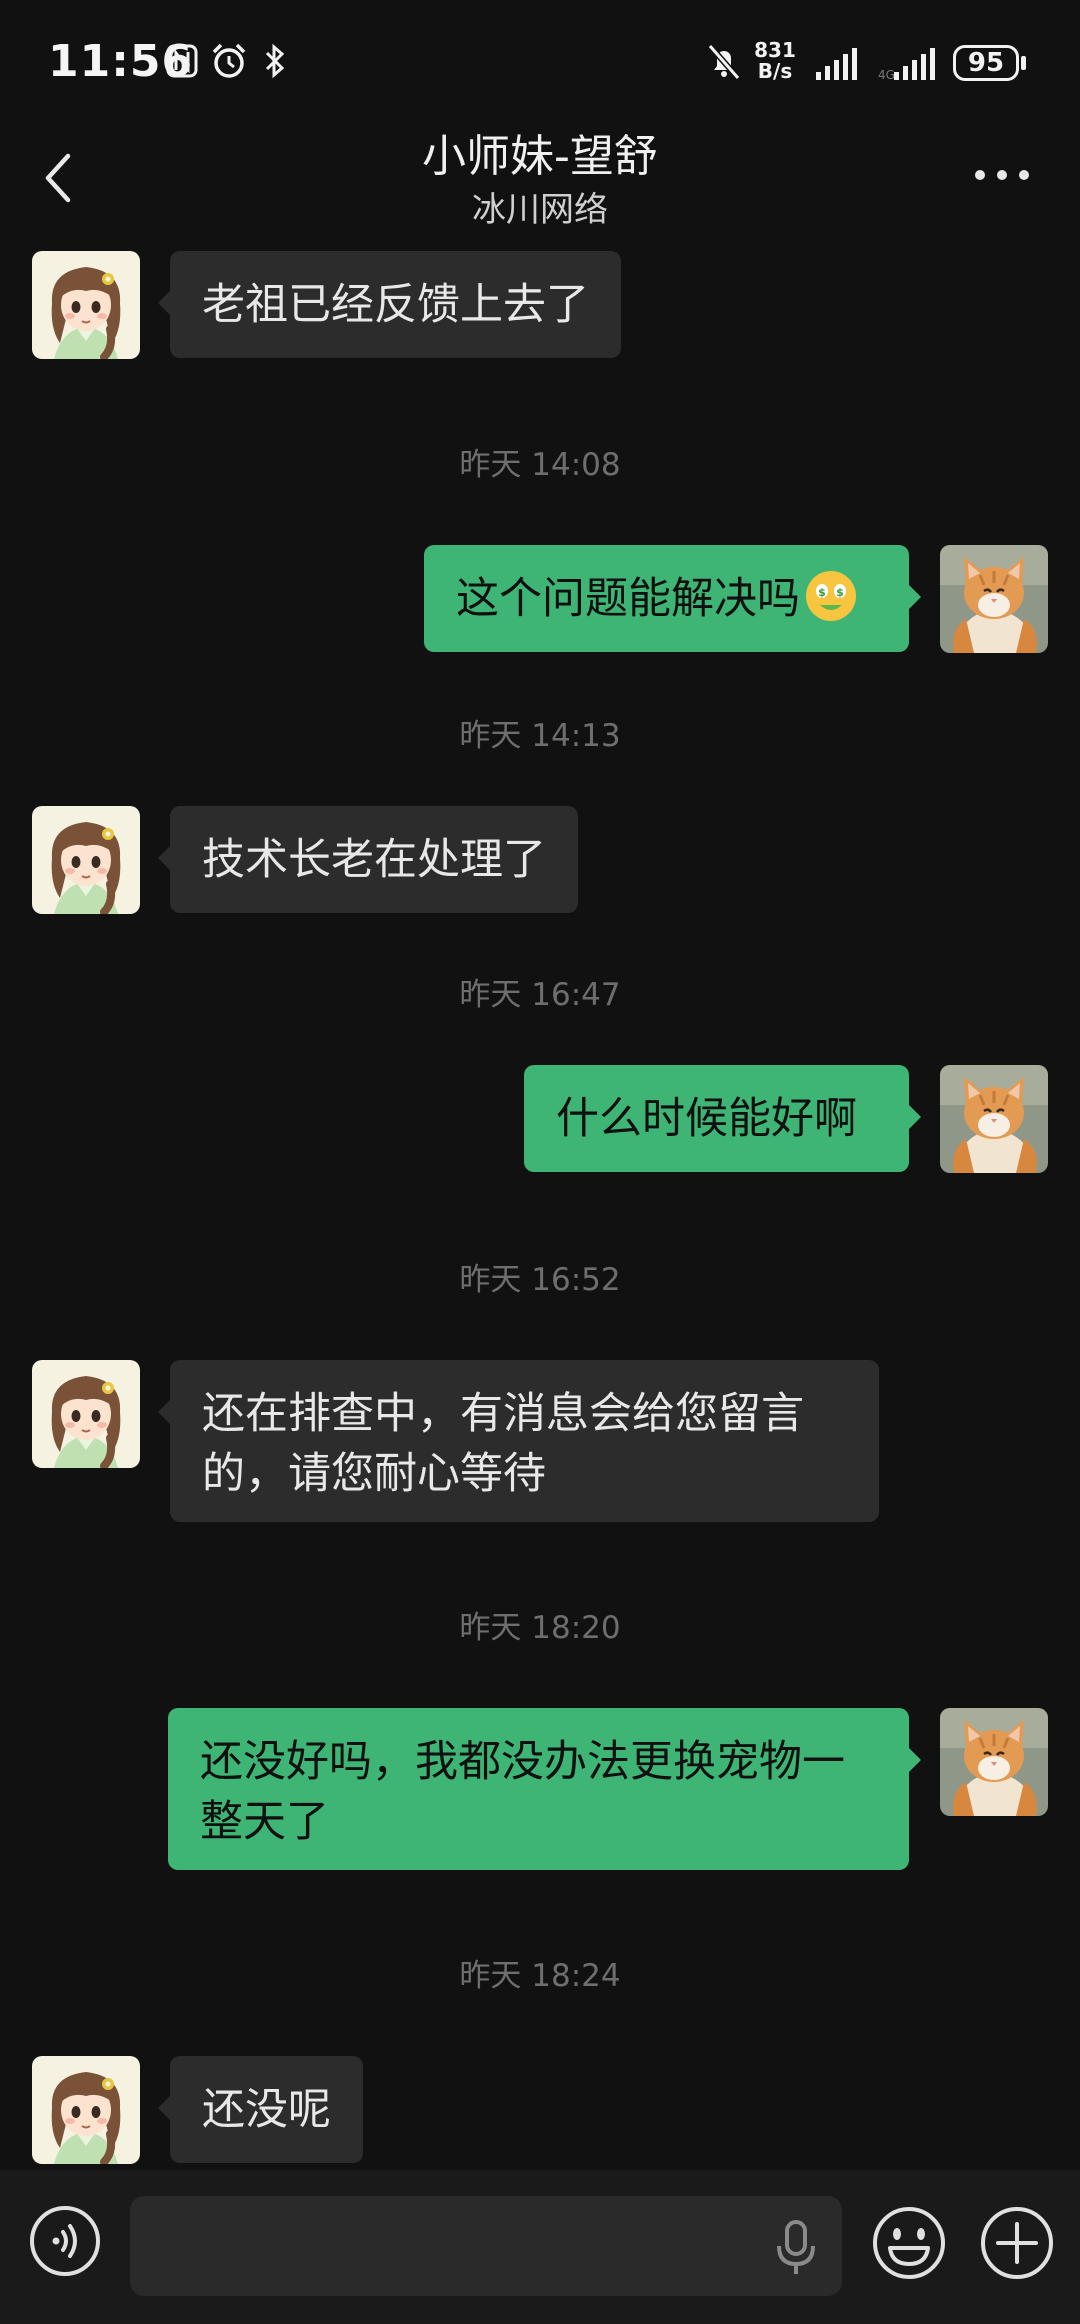 This screenshot has width=1080, height=2324. Describe the element at coordinates (1023, 63) in the screenshot. I see `battery-nub` at that location.